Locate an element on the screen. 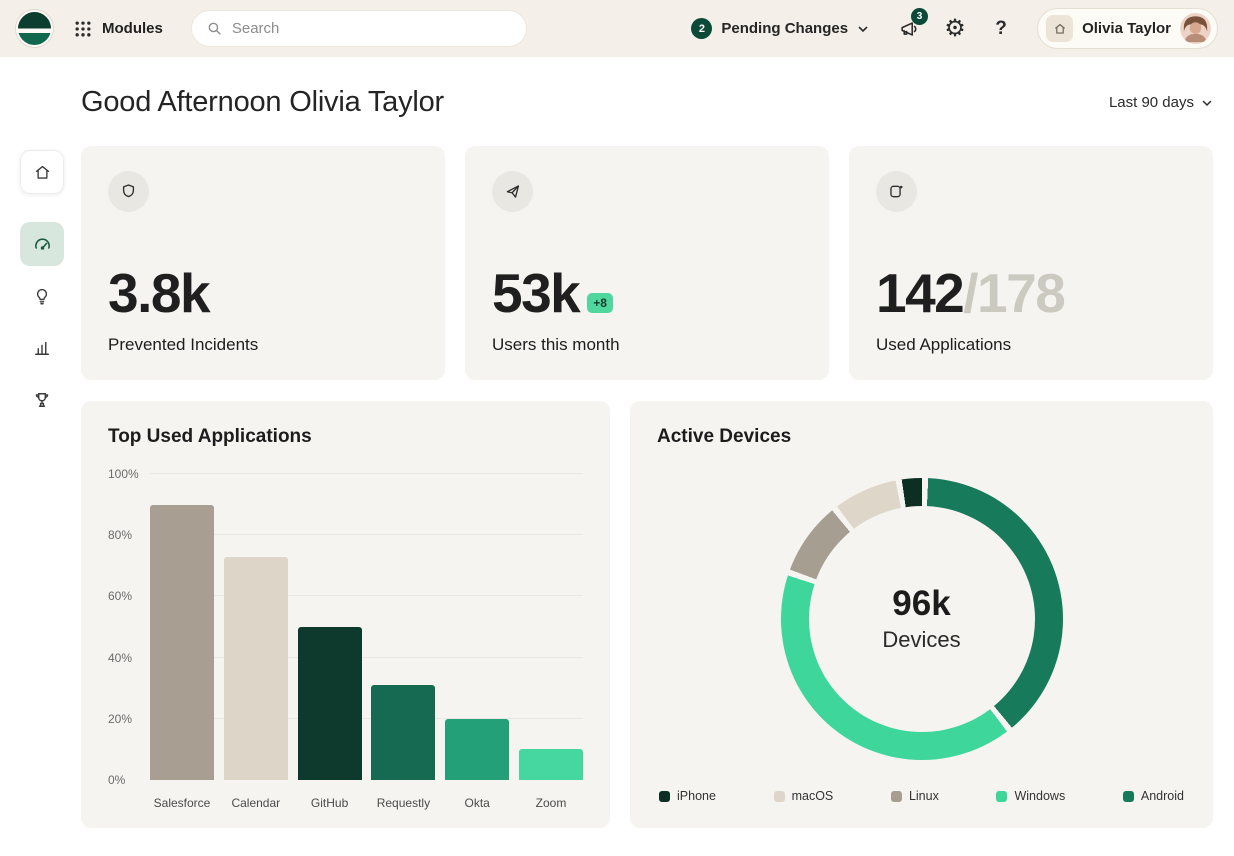 This screenshot has width=1234, height=856. bar-chart-icon is located at coordinates (42, 348).